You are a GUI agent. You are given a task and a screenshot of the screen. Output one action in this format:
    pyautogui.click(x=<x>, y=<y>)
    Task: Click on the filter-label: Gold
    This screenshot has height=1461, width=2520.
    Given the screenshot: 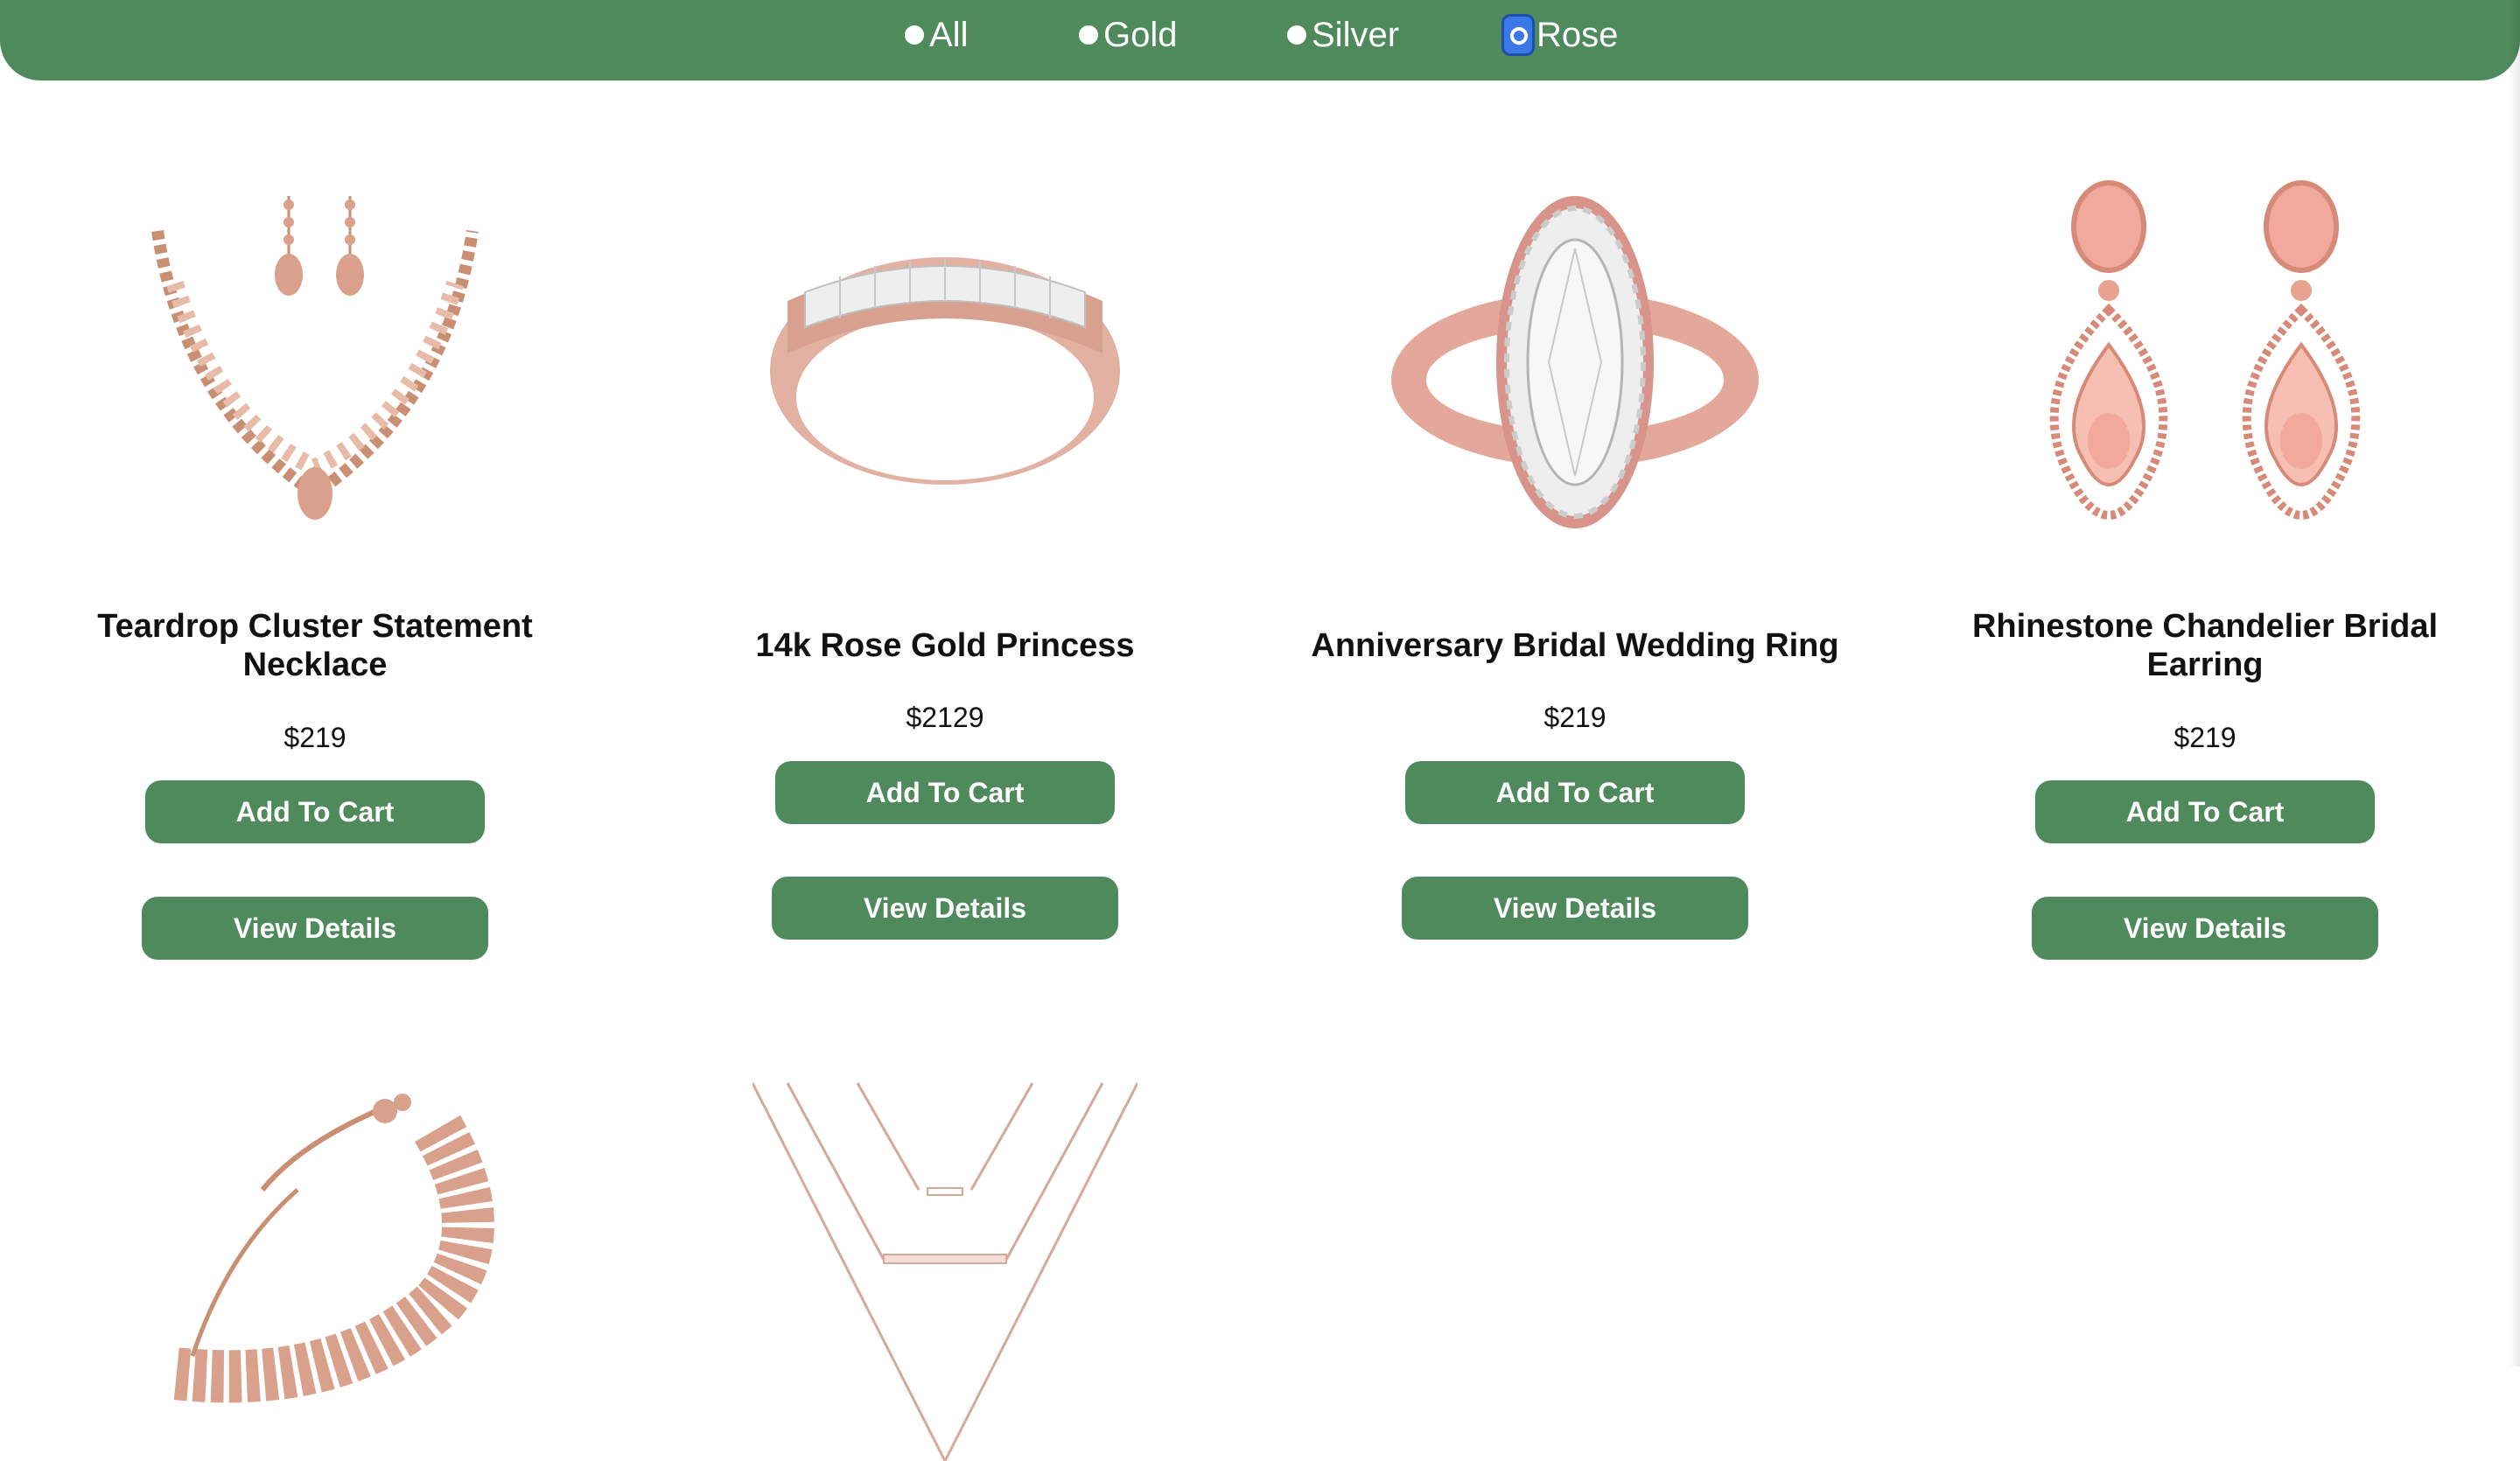 What is the action you would take?
    pyautogui.click(x=1140, y=34)
    